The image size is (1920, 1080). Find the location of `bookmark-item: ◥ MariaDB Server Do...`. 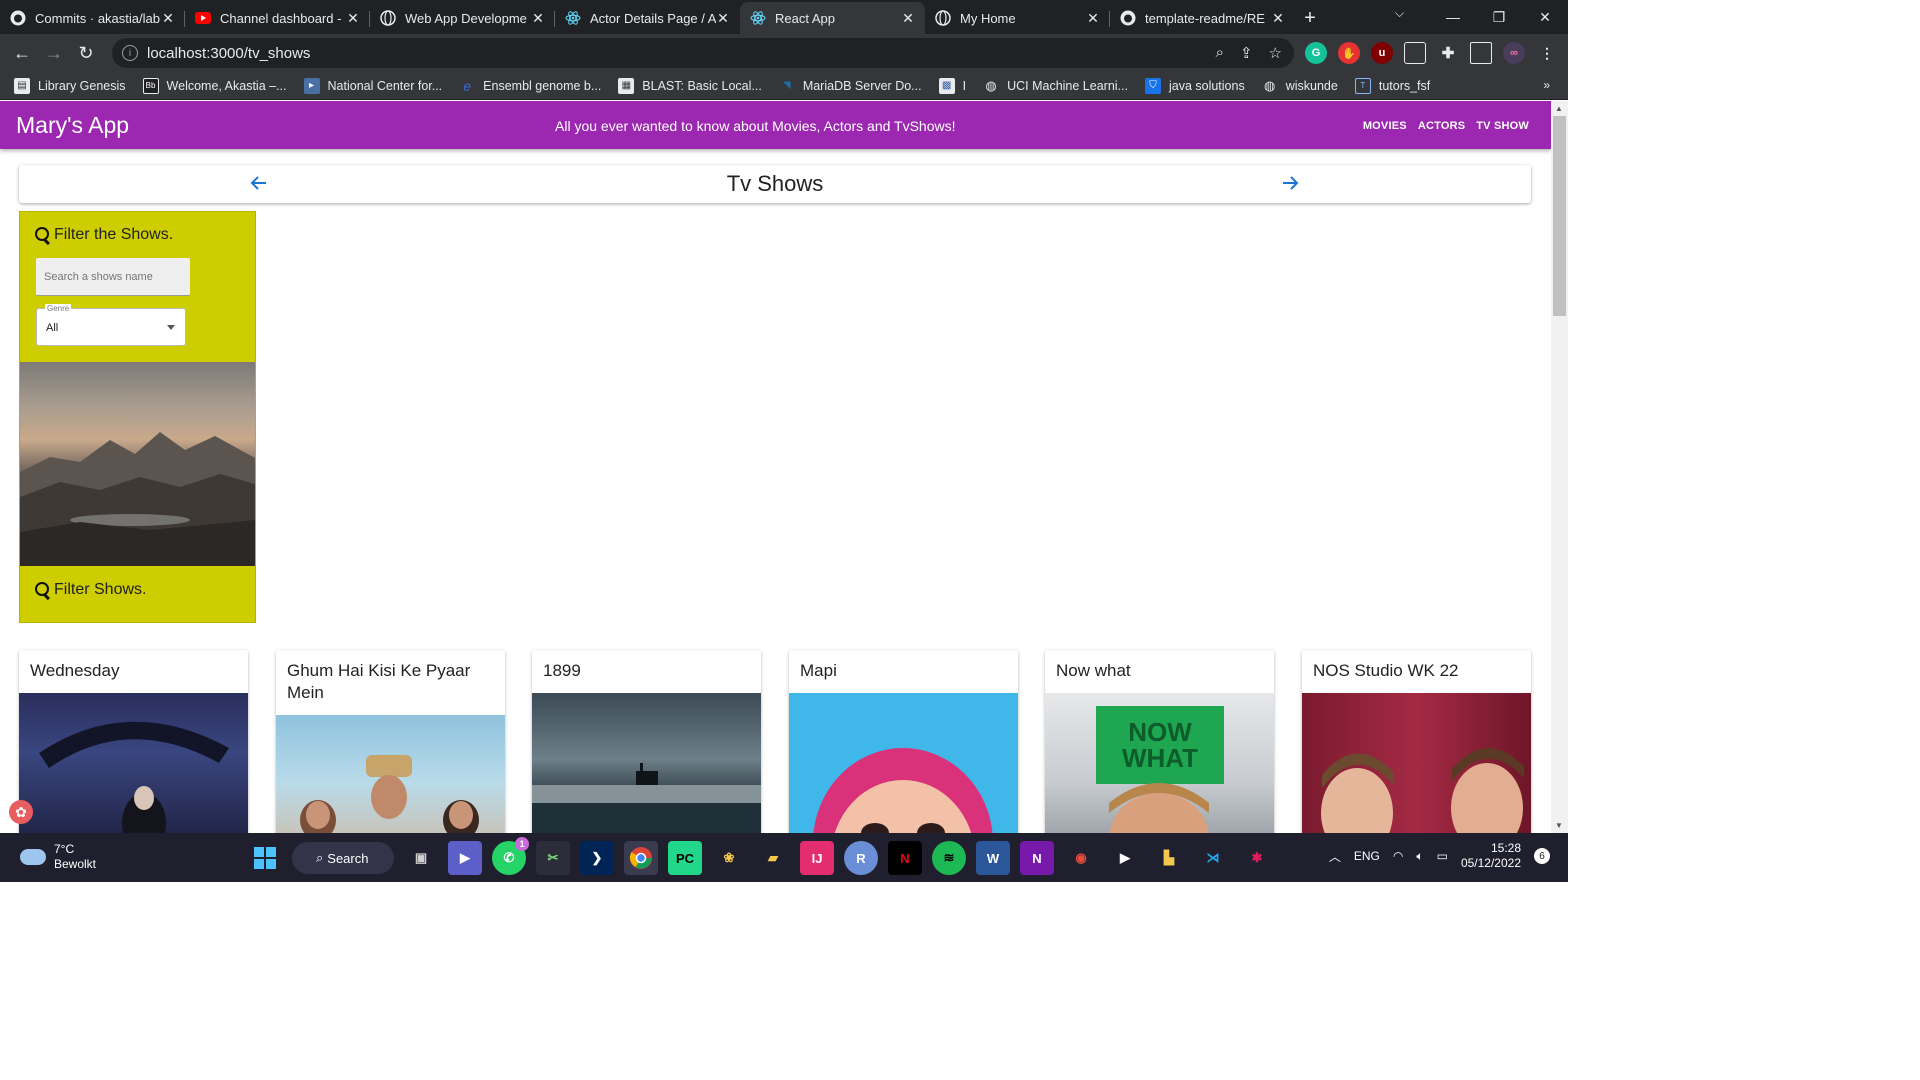

bookmark-item: ◥ MariaDB Server Do... is located at coordinates (850, 86).